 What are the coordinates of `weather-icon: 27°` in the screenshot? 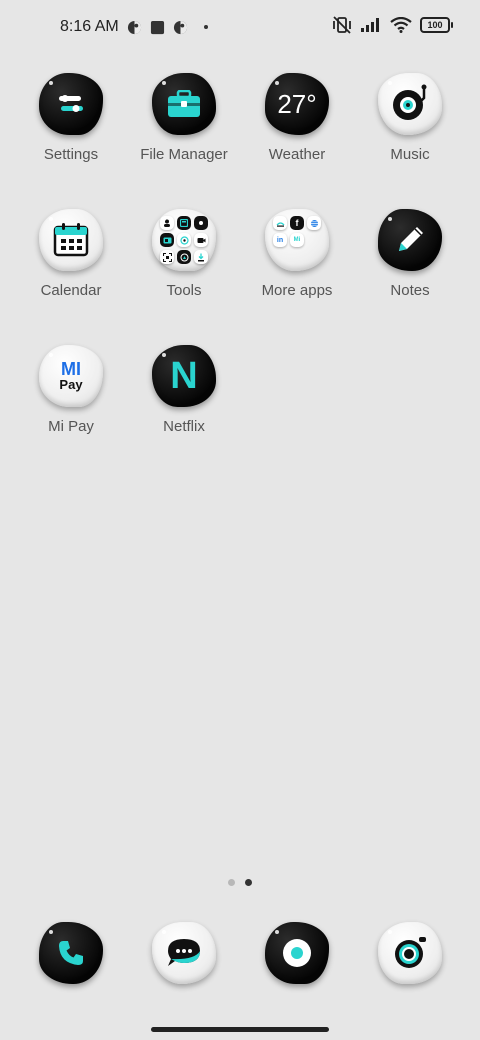 It's located at (297, 104).